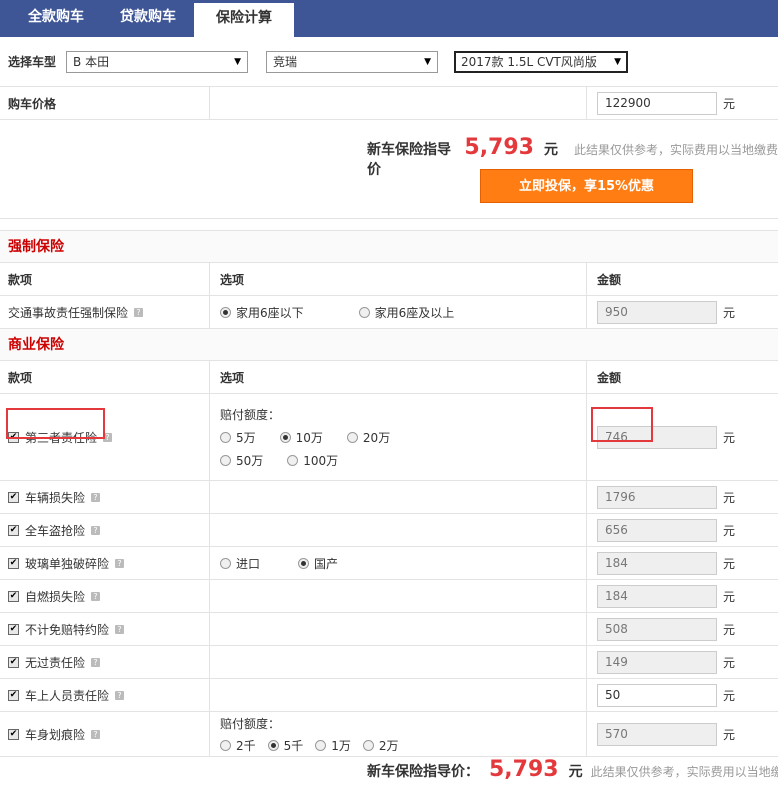 Image resolution: width=778 pixels, height=785 pixels. Describe the element at coordinates (684, 772) in the screenshot. I see `footer-note: 此结果仅供参考，实际费用以当地缴费` at that location.